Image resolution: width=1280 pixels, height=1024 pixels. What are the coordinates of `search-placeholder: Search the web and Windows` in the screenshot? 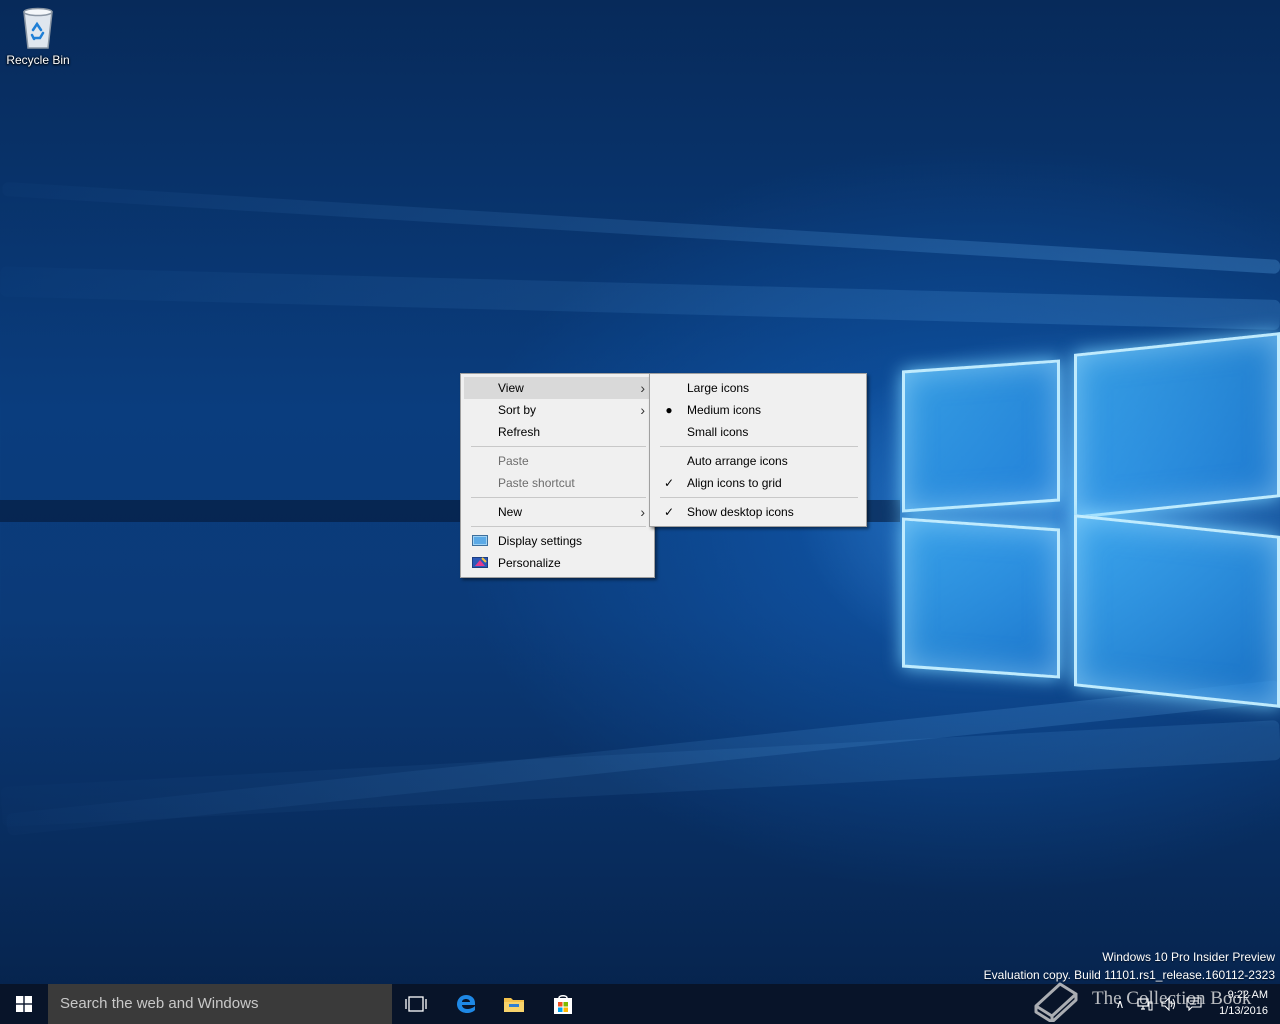 It's located at (159, 1003).